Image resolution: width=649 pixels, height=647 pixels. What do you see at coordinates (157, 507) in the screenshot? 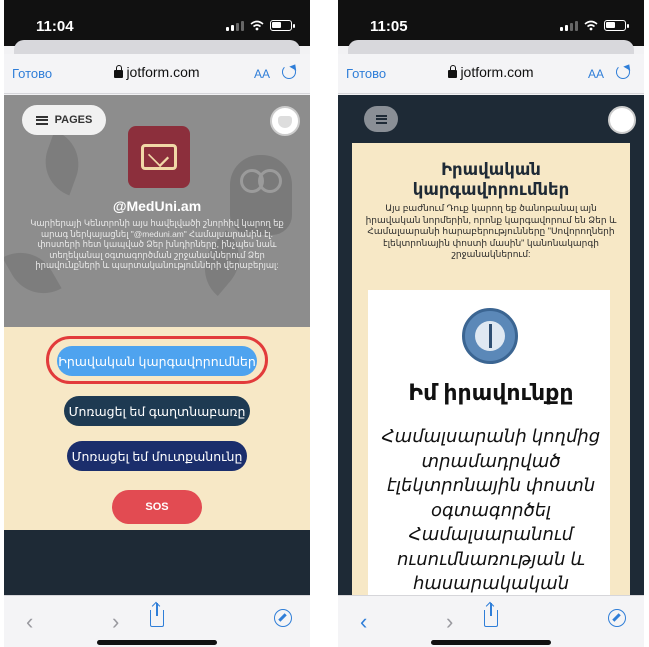
I see `sos-button: SOS` at bounding box center [157, 507].